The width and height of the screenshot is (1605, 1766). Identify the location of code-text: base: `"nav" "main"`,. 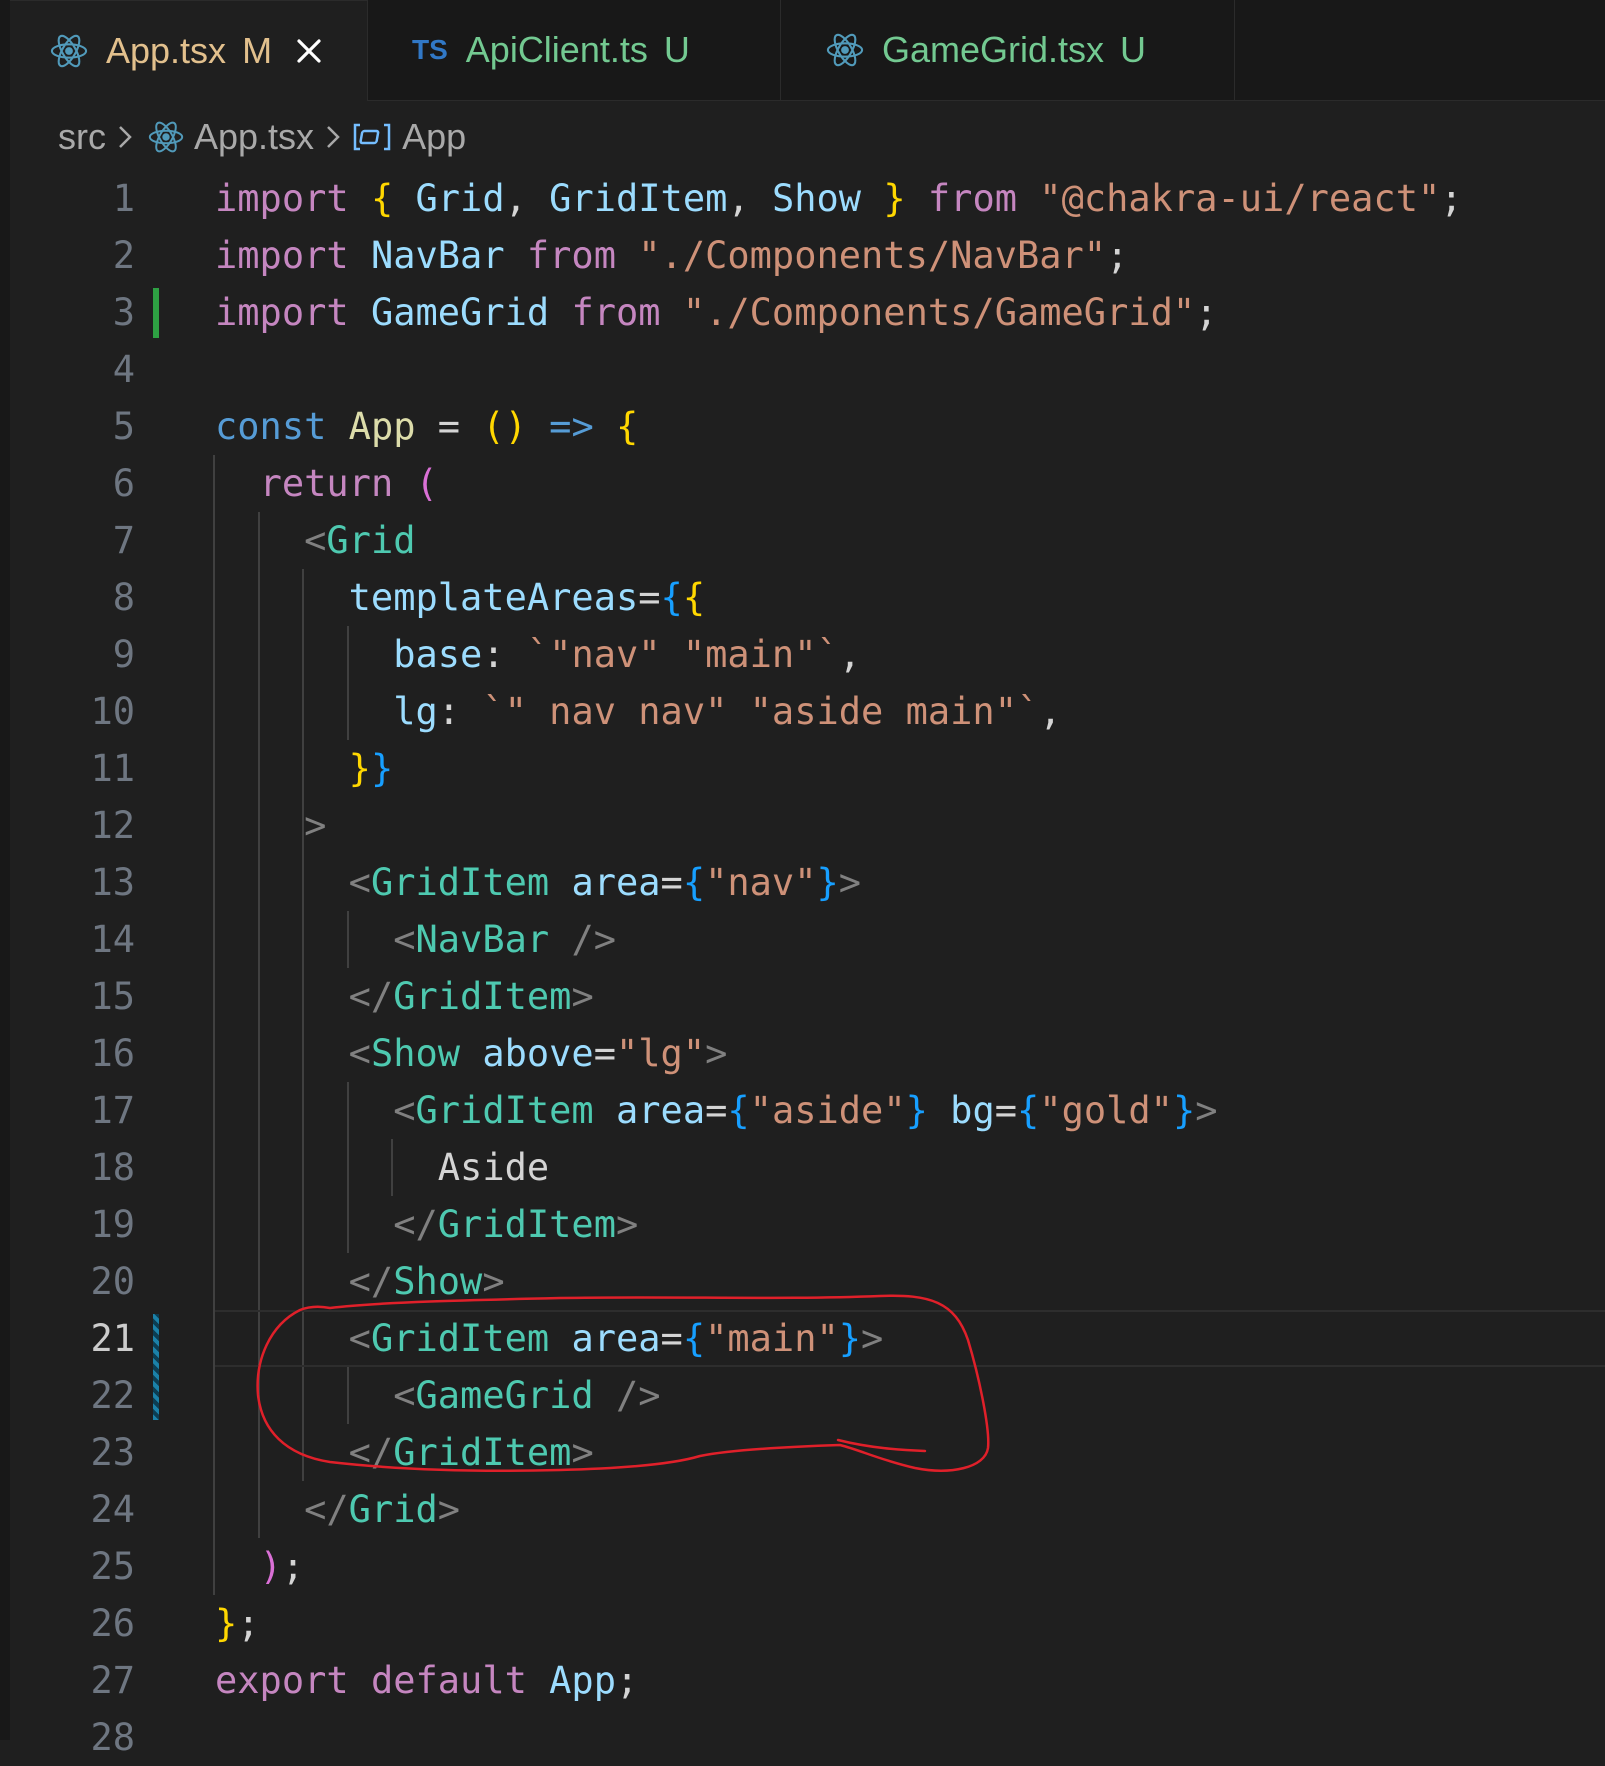
(627, 654).